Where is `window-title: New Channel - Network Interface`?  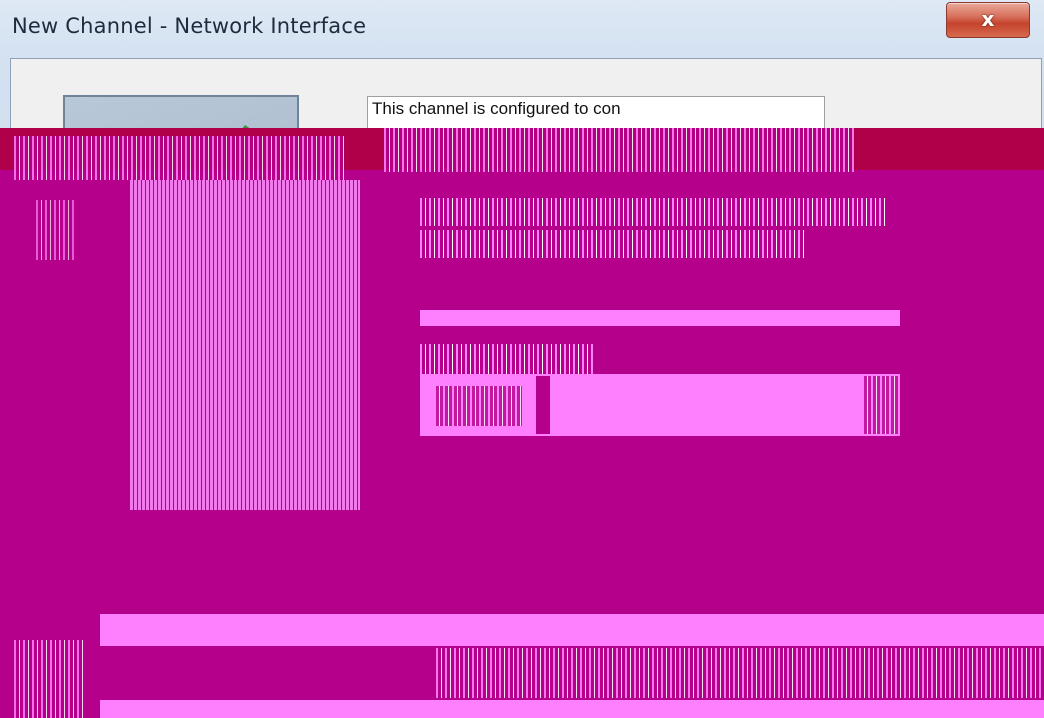
window-title: New Channel - Network Interface is located at coordinates (189, 26).